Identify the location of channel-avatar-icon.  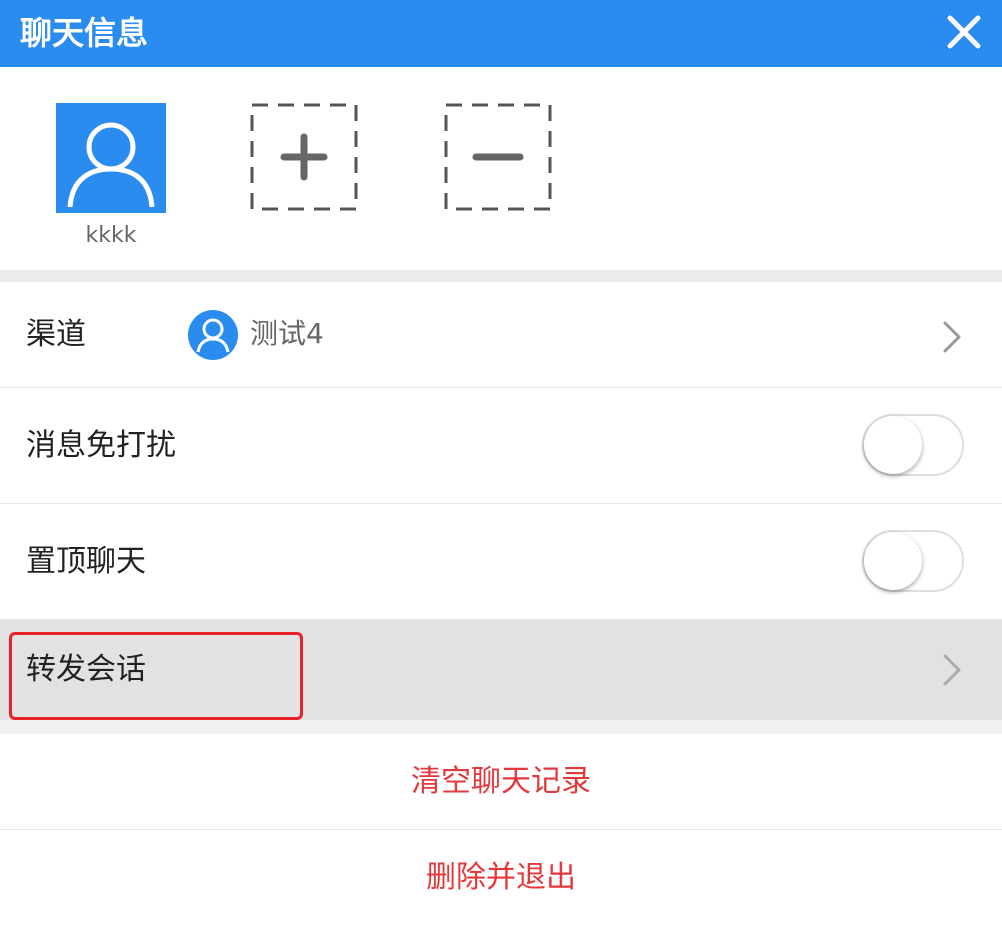
(213, 335).